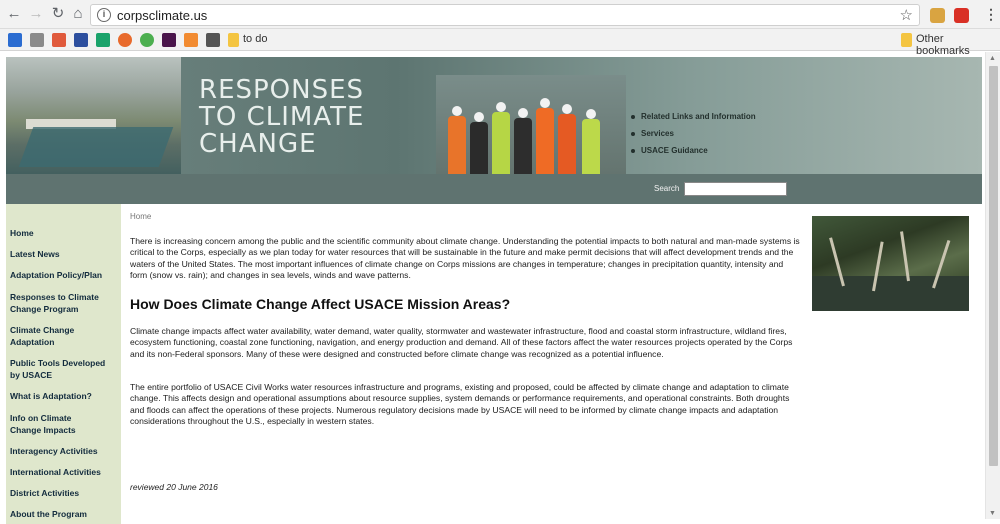 The width and height of the screenshot is (1000, 524). I want to click on search-label: Search, so click(667, 188).